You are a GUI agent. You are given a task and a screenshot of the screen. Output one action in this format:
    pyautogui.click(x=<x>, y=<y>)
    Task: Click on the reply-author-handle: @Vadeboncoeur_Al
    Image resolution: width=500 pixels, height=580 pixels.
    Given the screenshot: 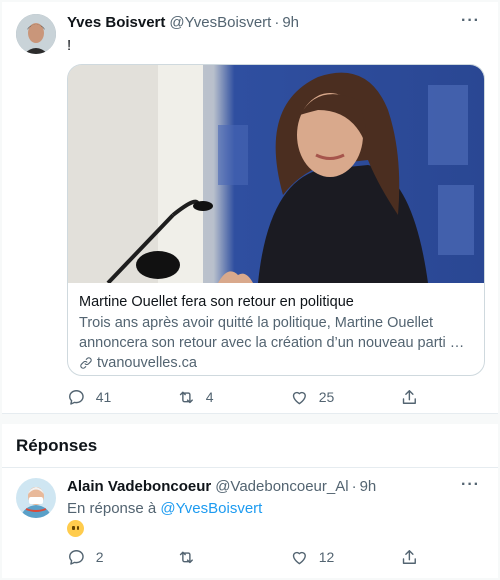 What is the action you would take?
    pyautogui.click(x=281, y=486)
    